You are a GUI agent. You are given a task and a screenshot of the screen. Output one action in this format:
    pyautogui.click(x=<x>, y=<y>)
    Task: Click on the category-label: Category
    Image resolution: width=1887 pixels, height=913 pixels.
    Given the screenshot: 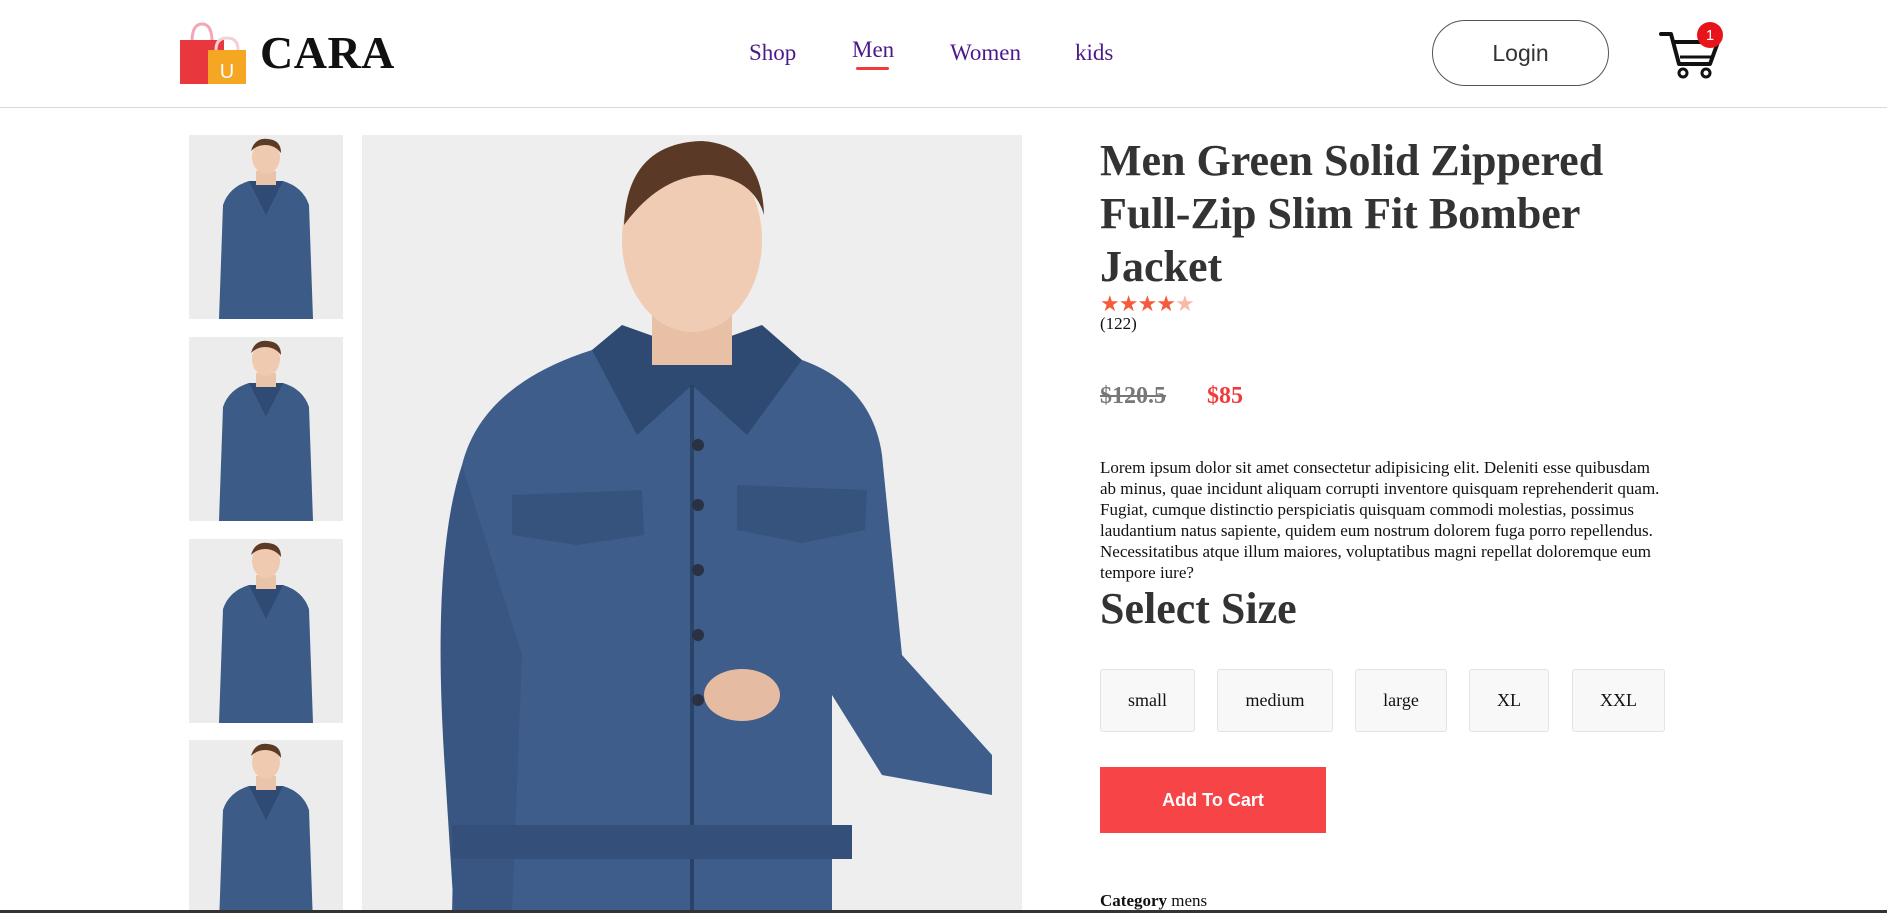 What is the action you would take?
    pyautogui.click(x=1134, y=900)
    